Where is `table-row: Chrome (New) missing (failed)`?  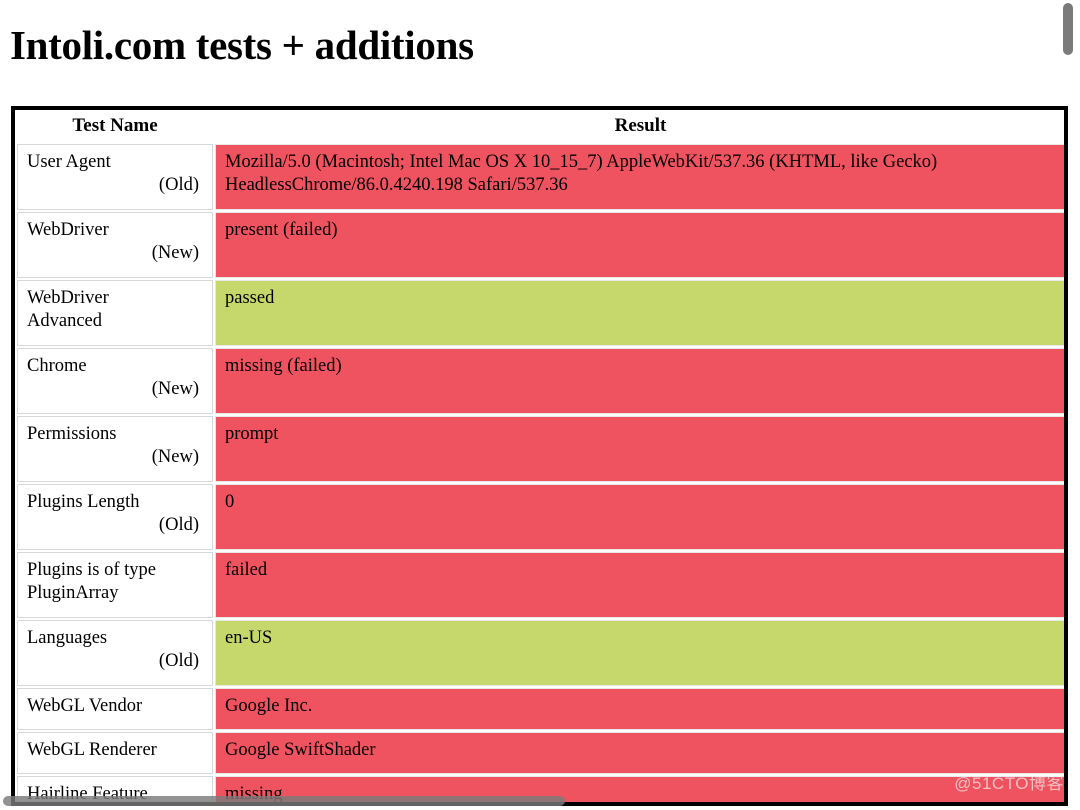 table-row: Chrome (New) missing (failed) is located at coordinates (540, 381).